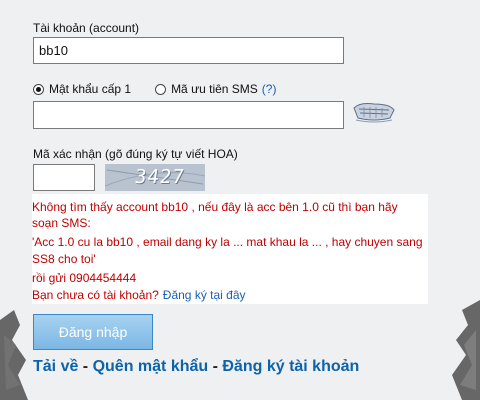 This screenshot has height=400, width=480. Describe the element at coordinates (214, 89) in the screenshot. I see `radio-sms-priority-label: Mã ưu tiên SMS` at that location.